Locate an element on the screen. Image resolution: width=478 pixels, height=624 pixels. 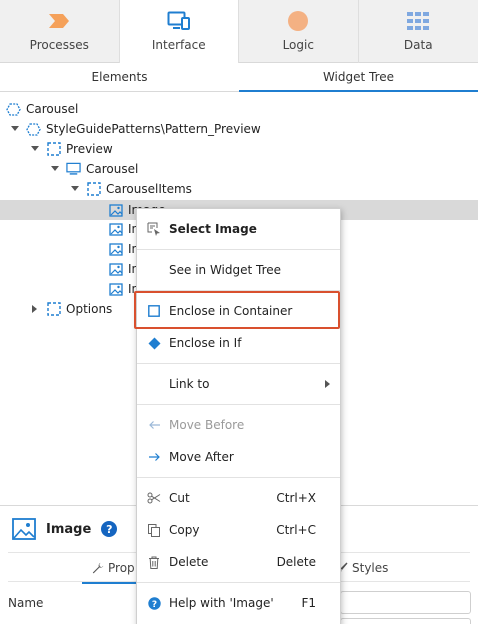
scissors-icon is located at coordinates (154, 498).